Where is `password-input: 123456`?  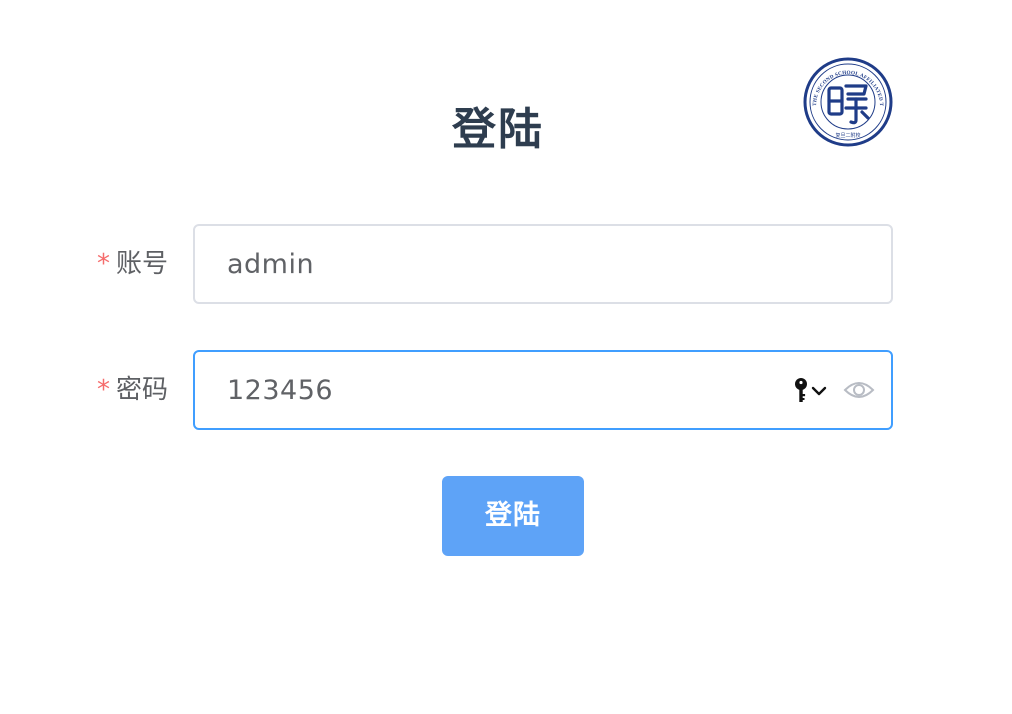 password-input: 123456 is located at coordinates (543, 390).